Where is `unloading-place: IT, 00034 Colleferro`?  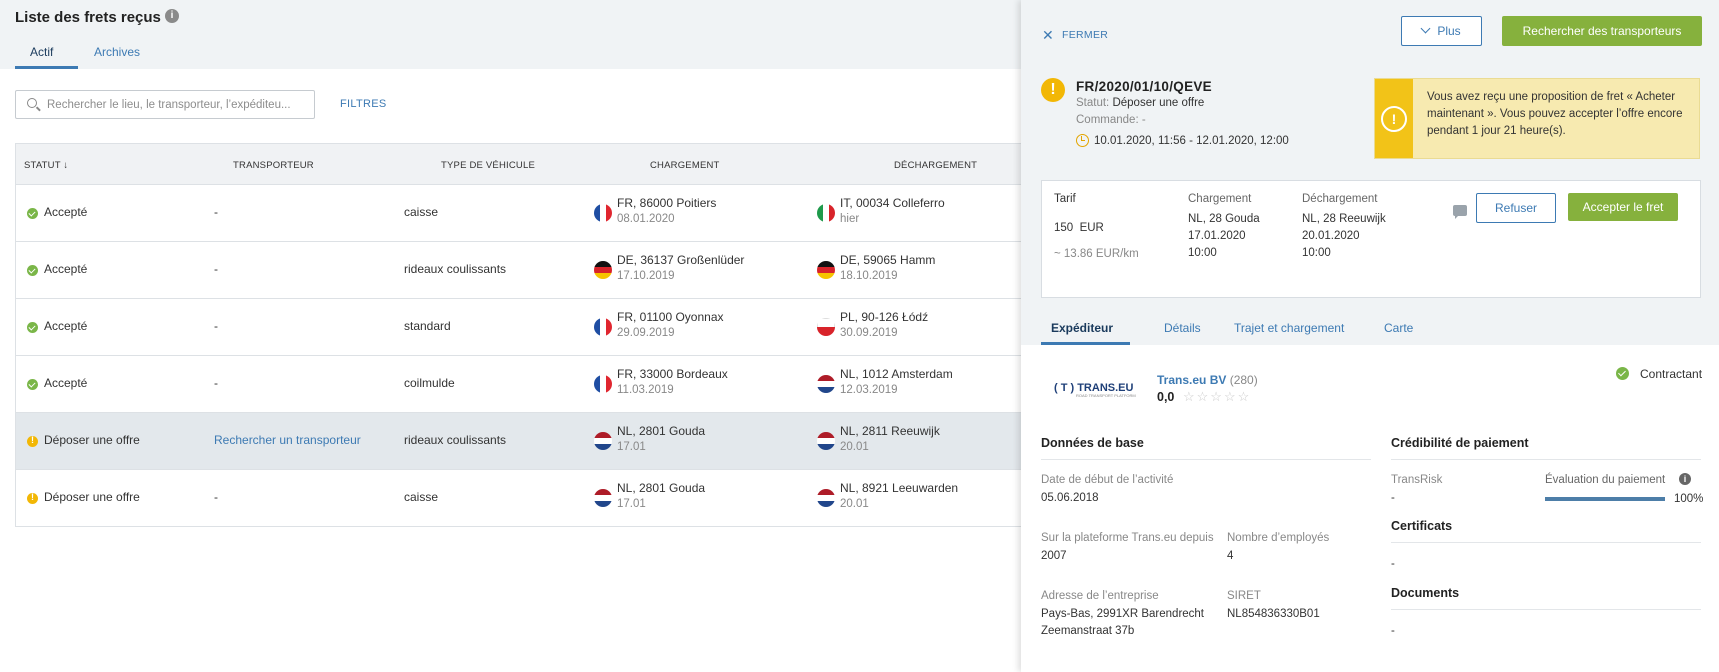
unloading-place: IT, 00034 Colleferro is located at coordinates (892, 203).